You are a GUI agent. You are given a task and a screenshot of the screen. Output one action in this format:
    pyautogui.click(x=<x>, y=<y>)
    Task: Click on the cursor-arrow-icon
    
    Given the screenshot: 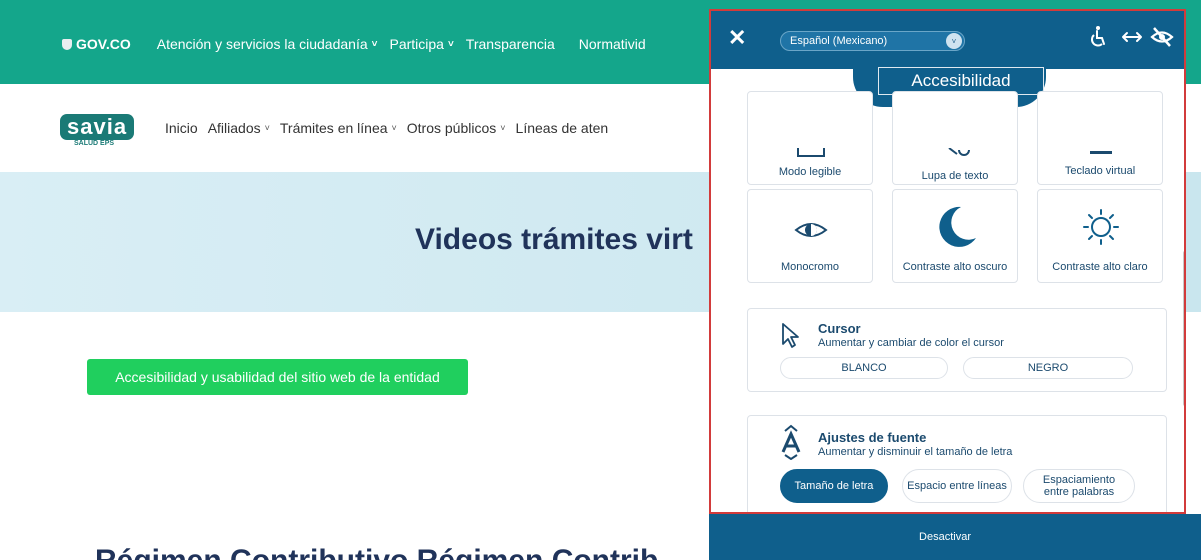 What is the action you would take?
    pyautogui.click(x=790, y=335)
    